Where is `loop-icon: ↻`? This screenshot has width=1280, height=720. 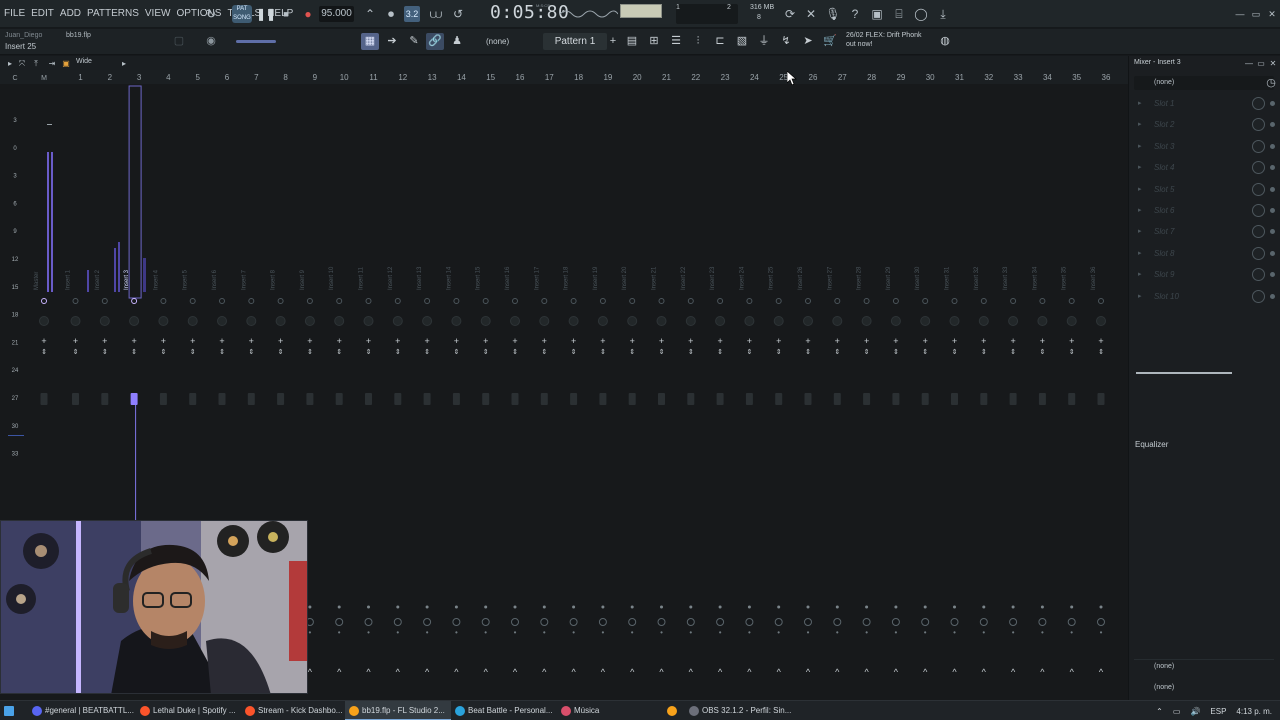 loop-icon: ↻ is located at coordinates (211, 14).